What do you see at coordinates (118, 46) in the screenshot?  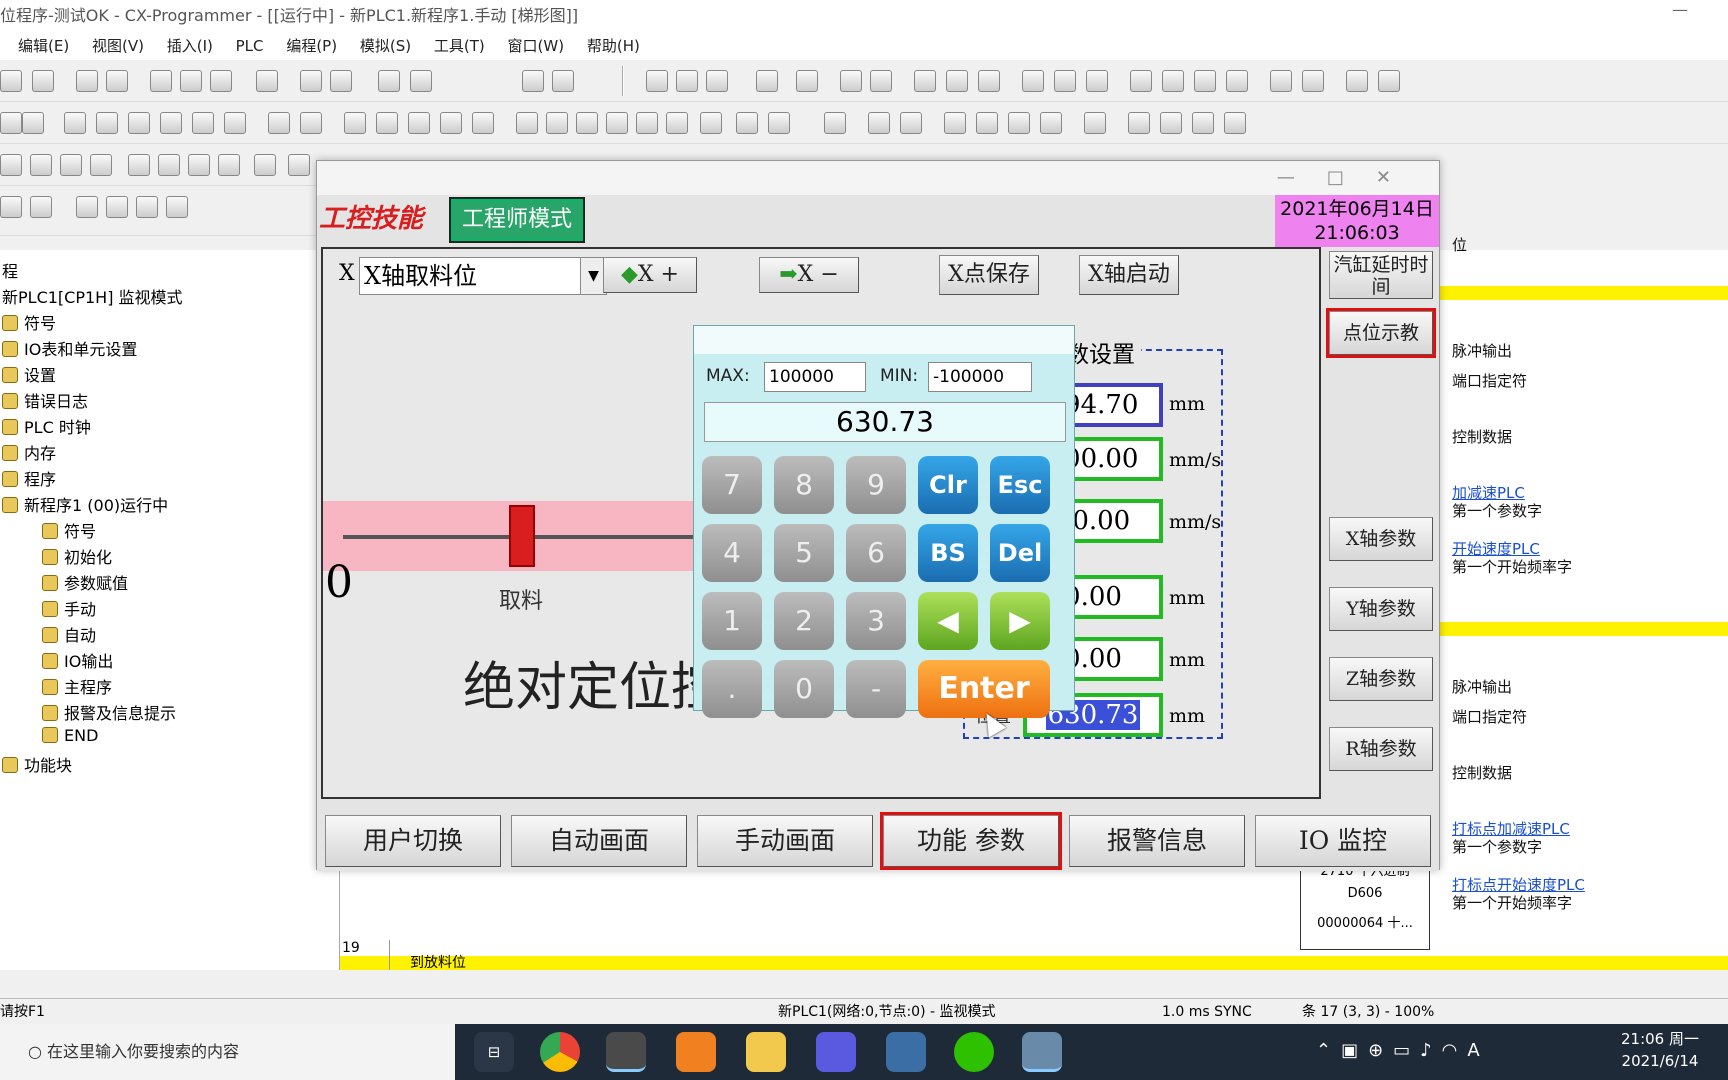 I see `menu-view: 视图(V)` at bounding box center [118, 46].